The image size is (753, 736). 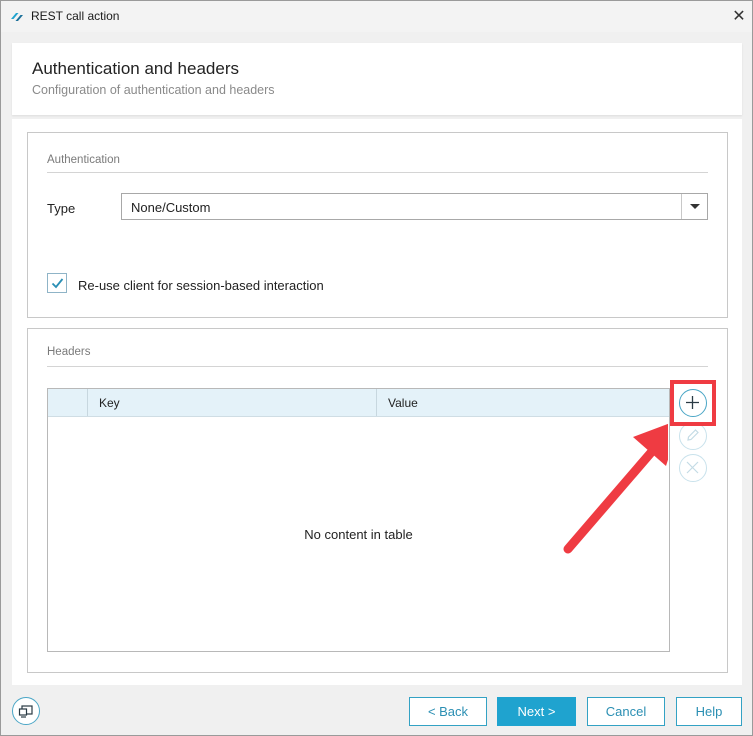 What do you see at coordinates (376, 16) in the screenshot?
I see `title-bar: REST call action ✕` at bounding box center [376, 16].